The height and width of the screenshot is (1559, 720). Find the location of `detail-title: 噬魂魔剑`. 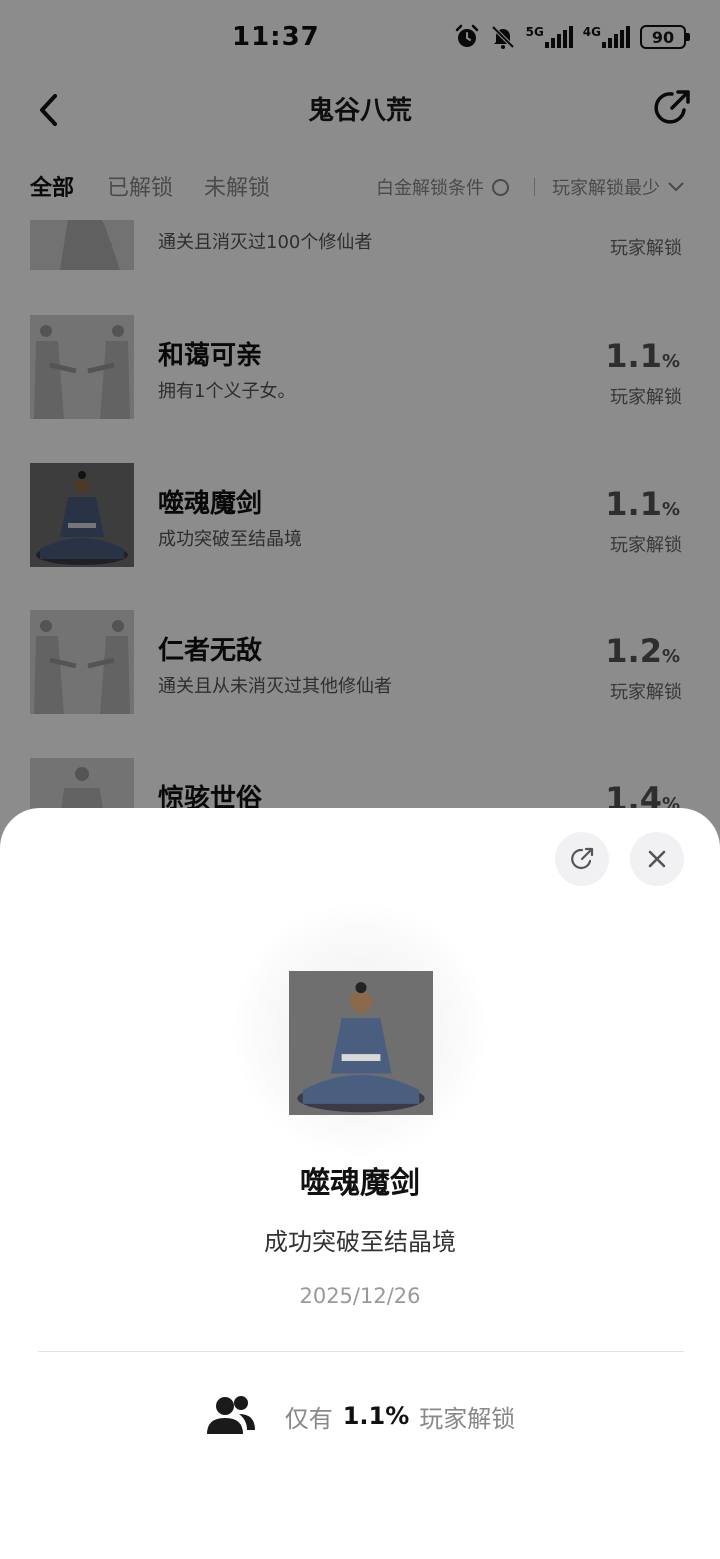

detail-title: 噬魂魔剑 is located at coordinates (360, 1183).